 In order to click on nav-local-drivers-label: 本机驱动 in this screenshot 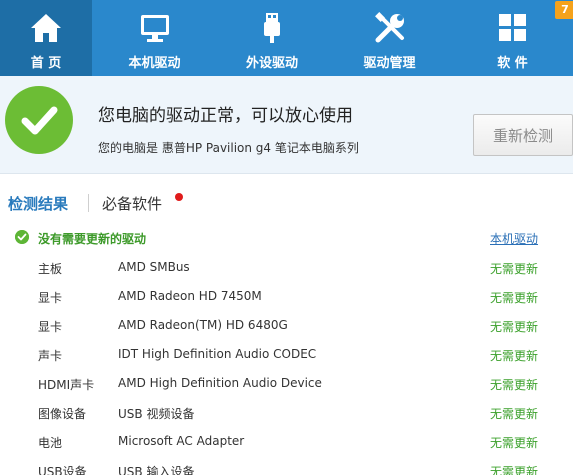, I will do `click(154, 63)`.